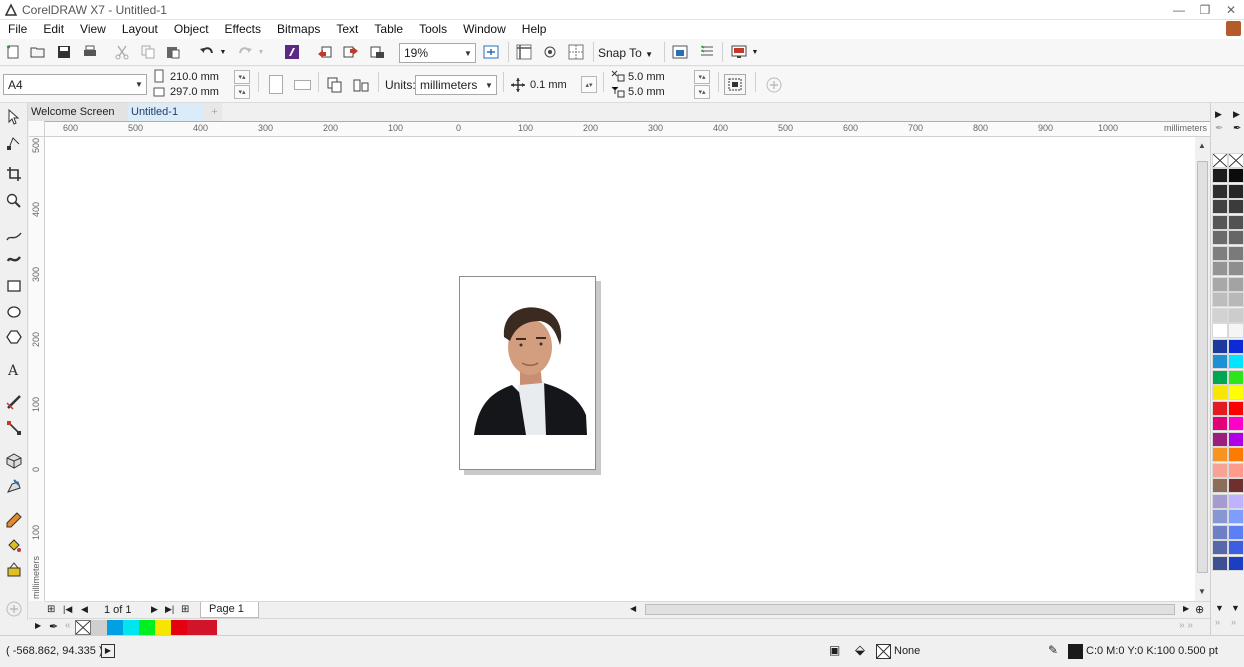 This screenshot has height=667, width=1244. What do you see at coordinates (261, 52) in the screenshot?
I see `redo-dropdown-icon: ▼` at bounding box center [261, 52].